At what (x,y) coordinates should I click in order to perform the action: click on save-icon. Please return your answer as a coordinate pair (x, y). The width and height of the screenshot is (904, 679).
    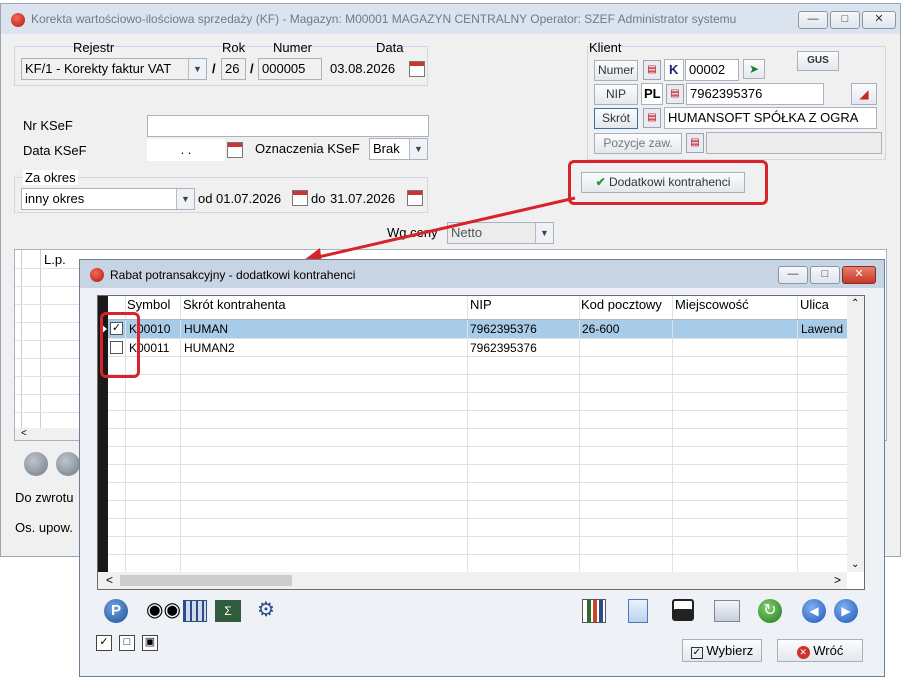
    Looking at the image, I should click on (683, 610).